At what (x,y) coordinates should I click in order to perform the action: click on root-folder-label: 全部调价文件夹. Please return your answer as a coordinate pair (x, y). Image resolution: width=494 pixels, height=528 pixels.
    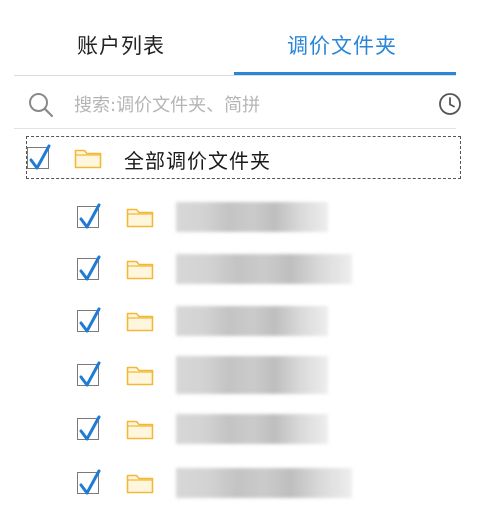
    Looking at the image, I should click on (197, 161).